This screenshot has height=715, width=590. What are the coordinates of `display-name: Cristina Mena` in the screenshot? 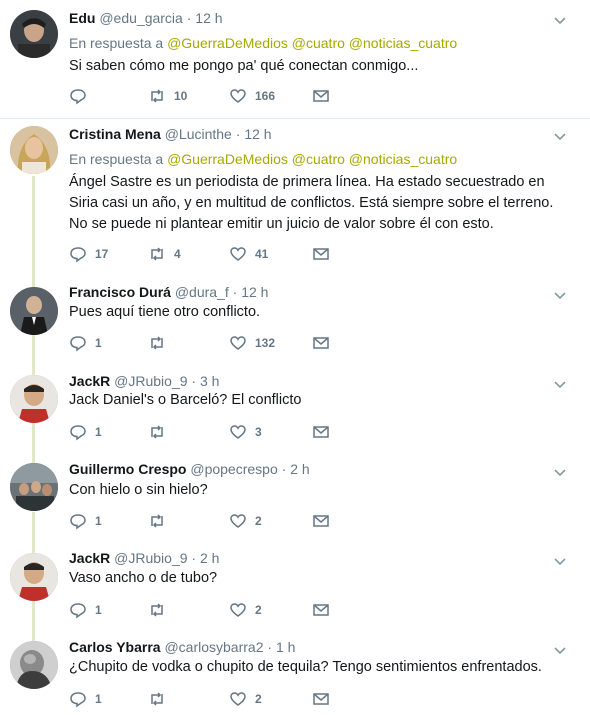 It's located at (115, 134).